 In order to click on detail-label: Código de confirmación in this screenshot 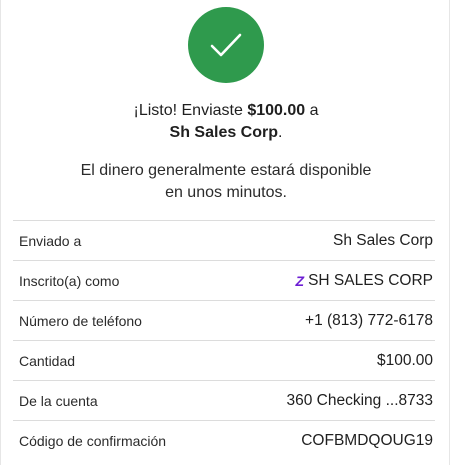, I will do `click(93, 441)`.